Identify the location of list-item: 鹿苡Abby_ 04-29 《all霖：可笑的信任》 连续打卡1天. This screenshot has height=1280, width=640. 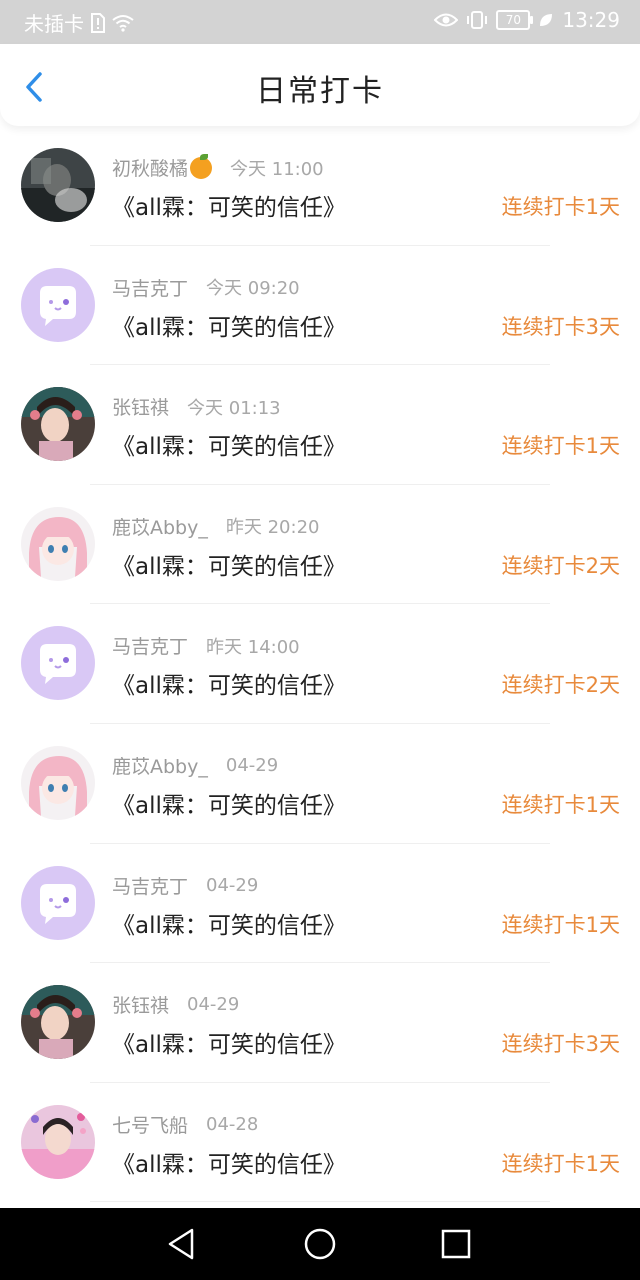
(320, 784).